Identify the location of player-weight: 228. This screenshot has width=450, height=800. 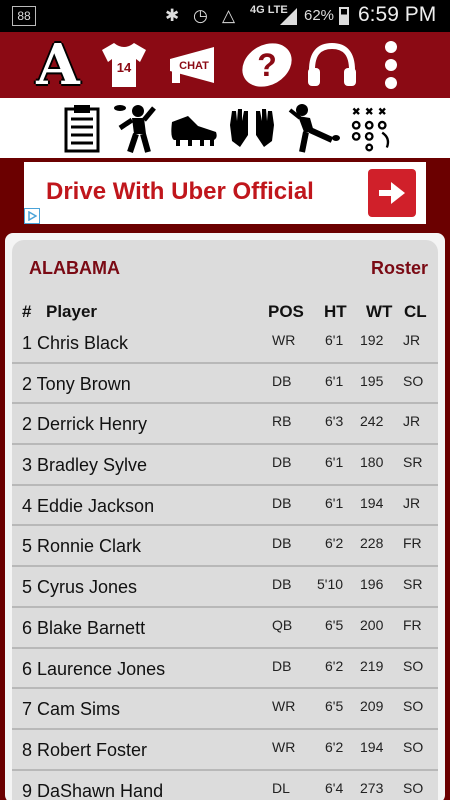
(372, 543).